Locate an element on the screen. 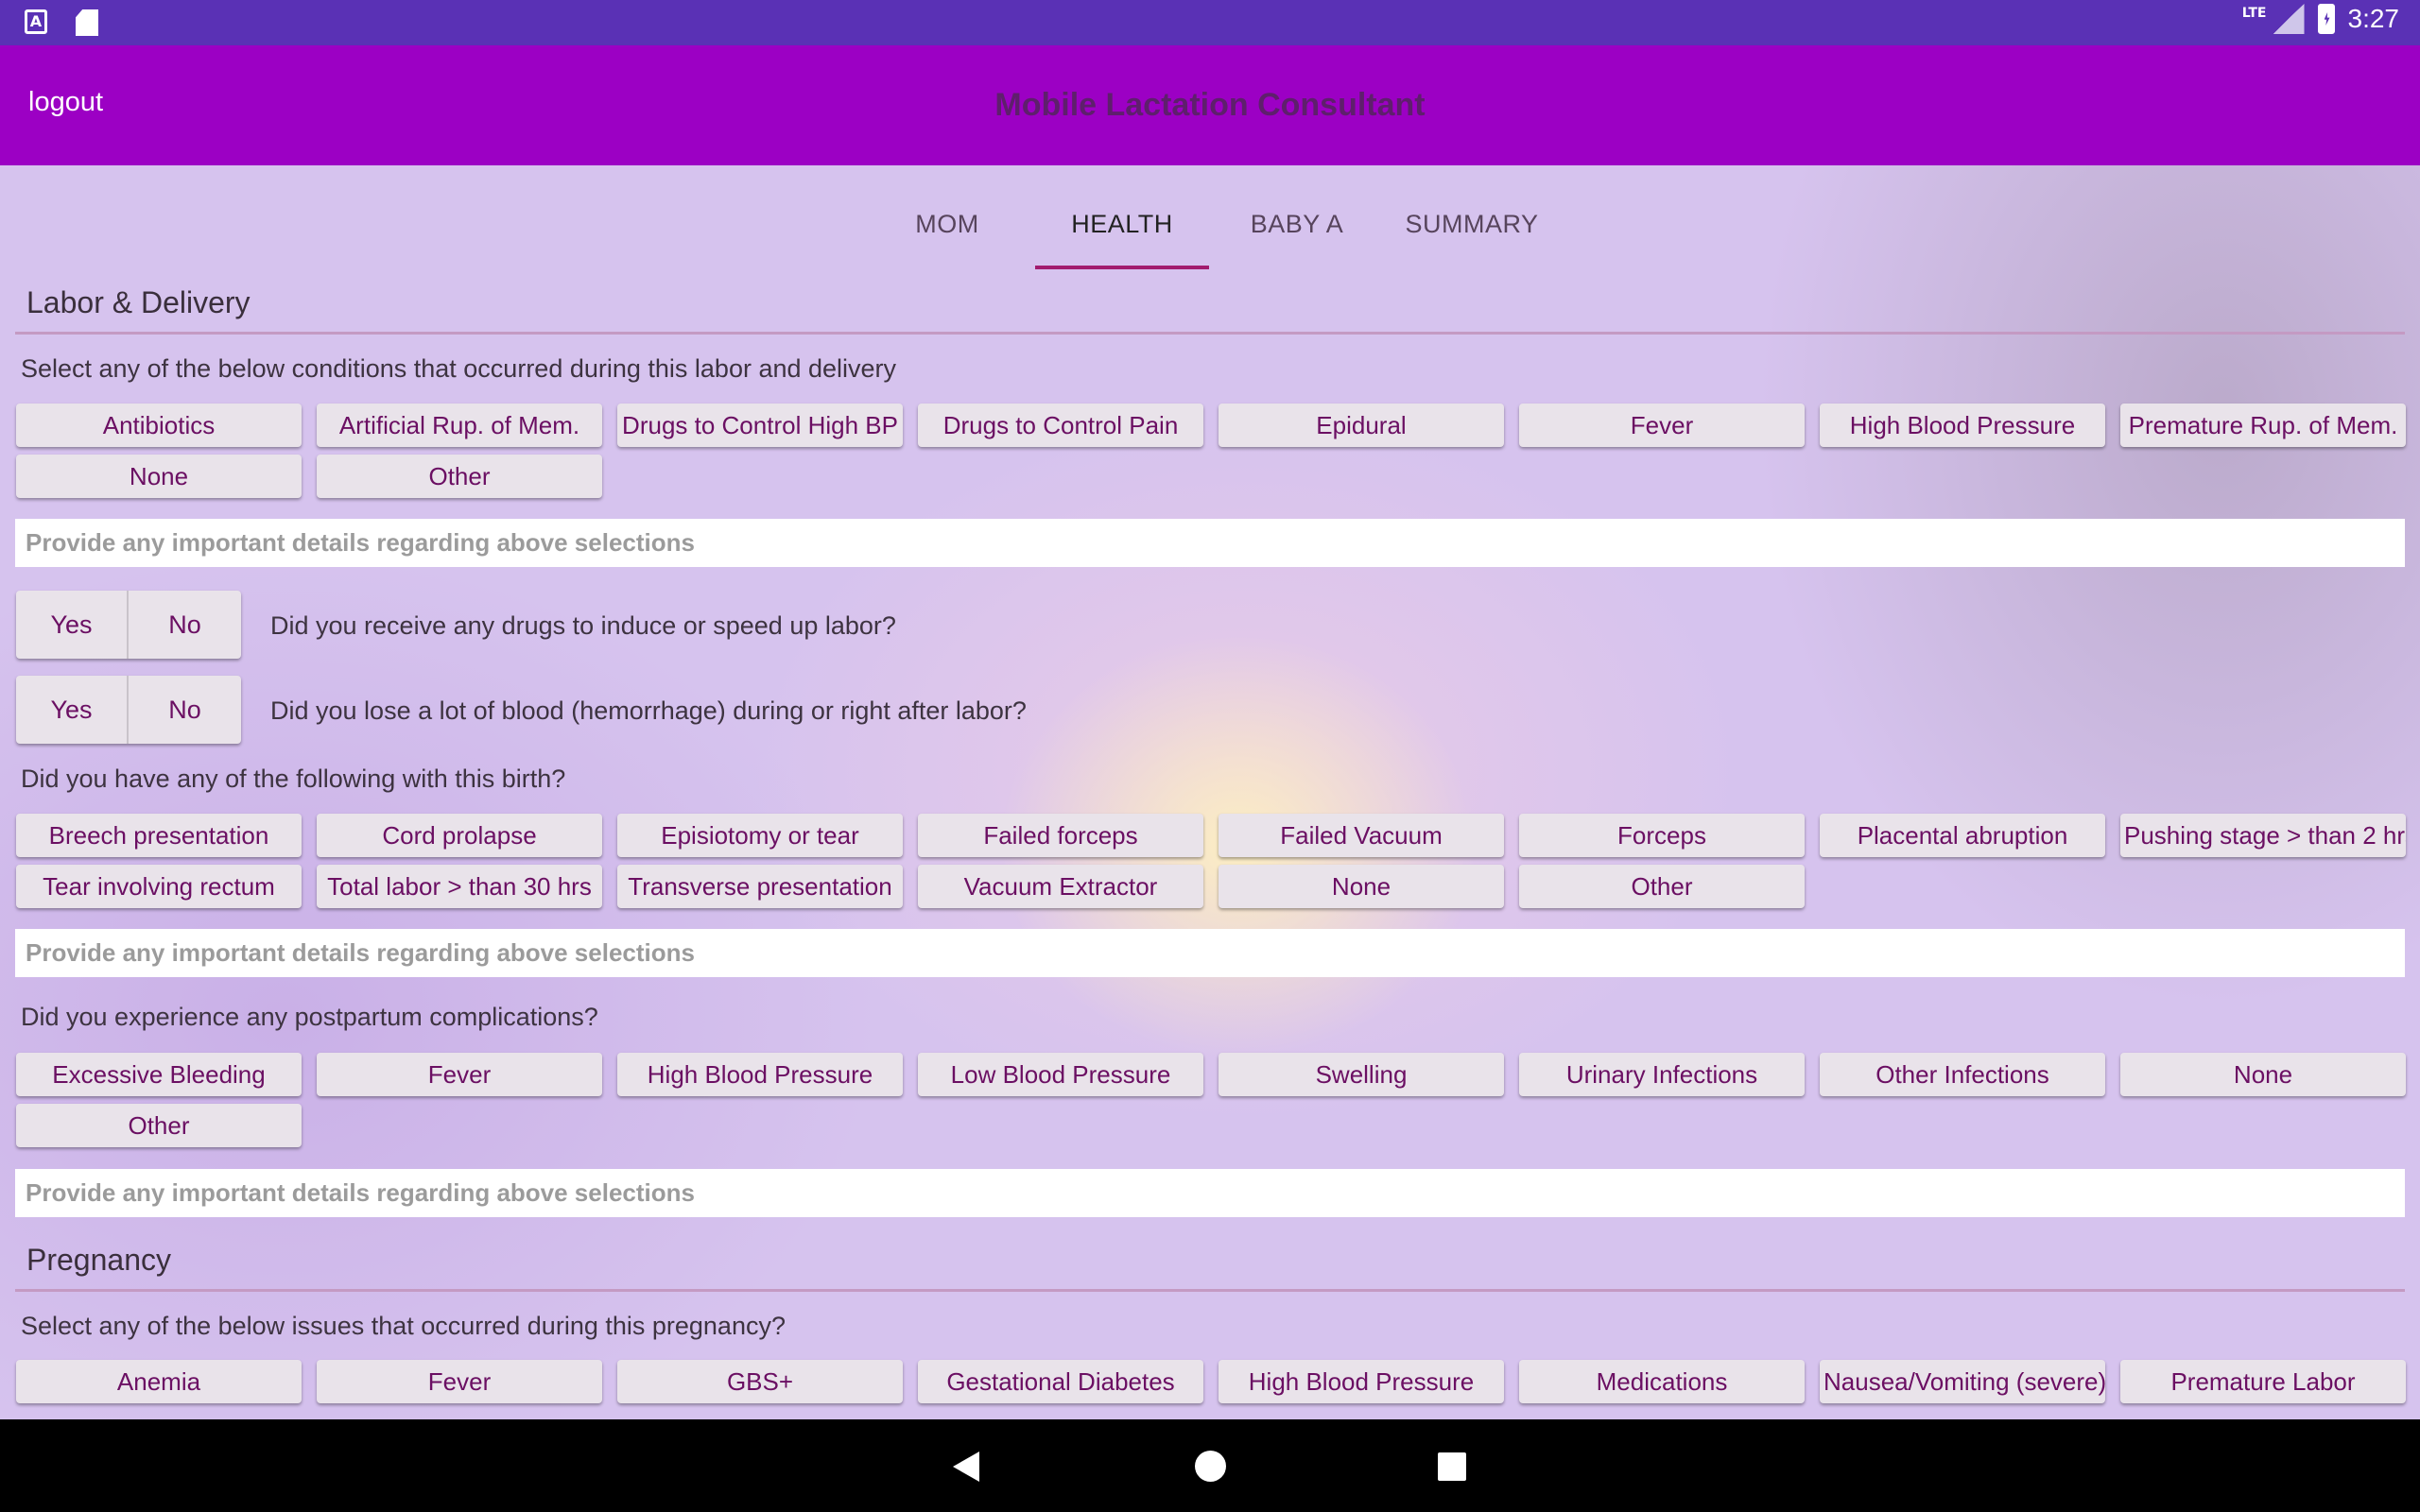  birth-option: None is located at coordinates (1361, 886).